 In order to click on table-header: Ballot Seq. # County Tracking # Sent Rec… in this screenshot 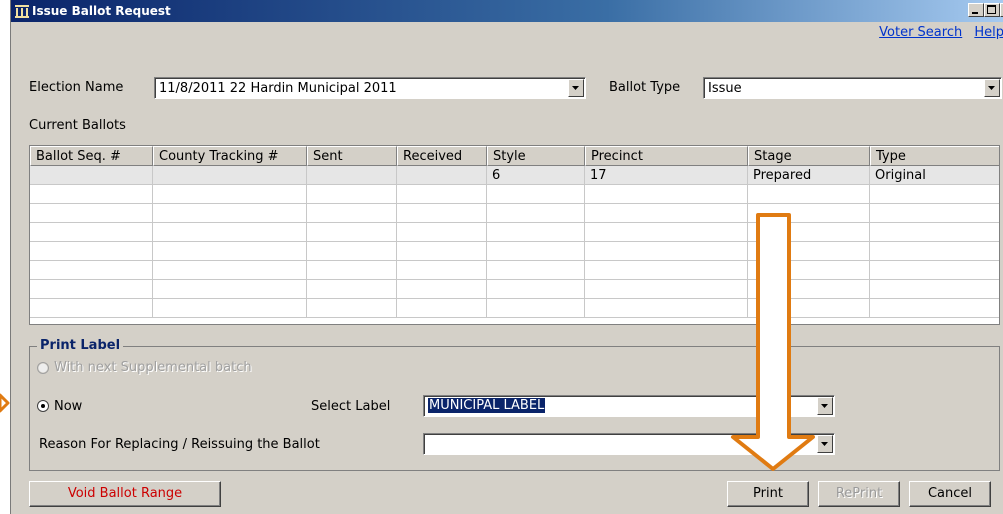, I will do `click(514, 156)`.